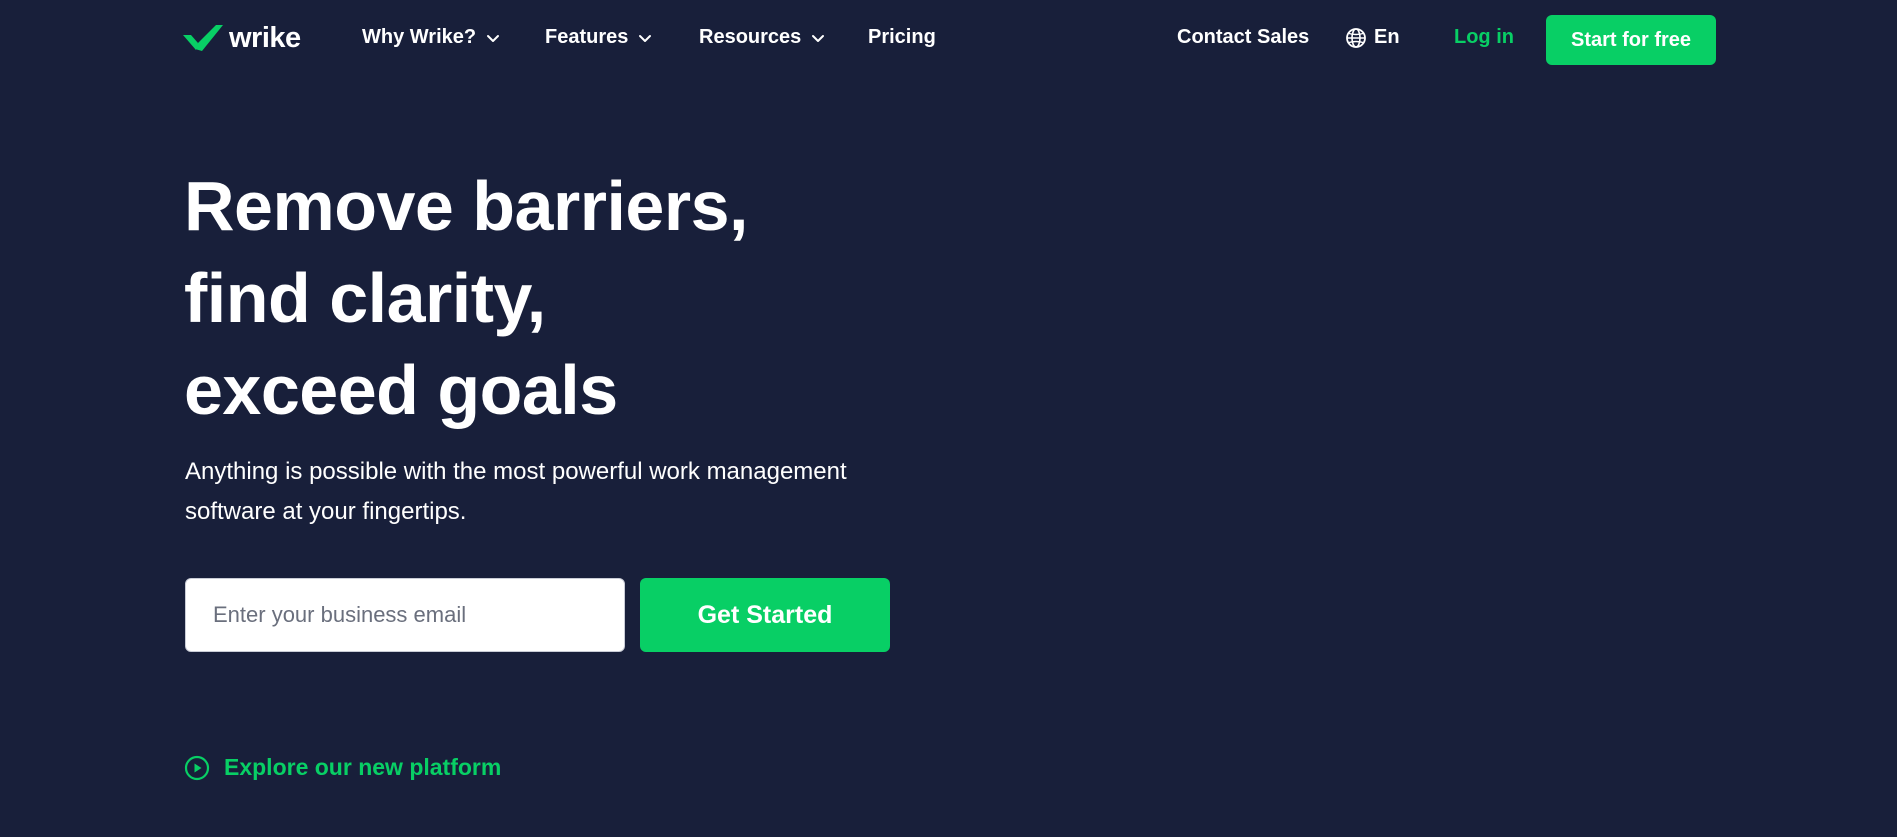 The height and width of the screenshot is (837, 1897). What do you see at coordinates (405, 615) in the screenshot?
I see `business-email-input` at bounding box center [405, 615].